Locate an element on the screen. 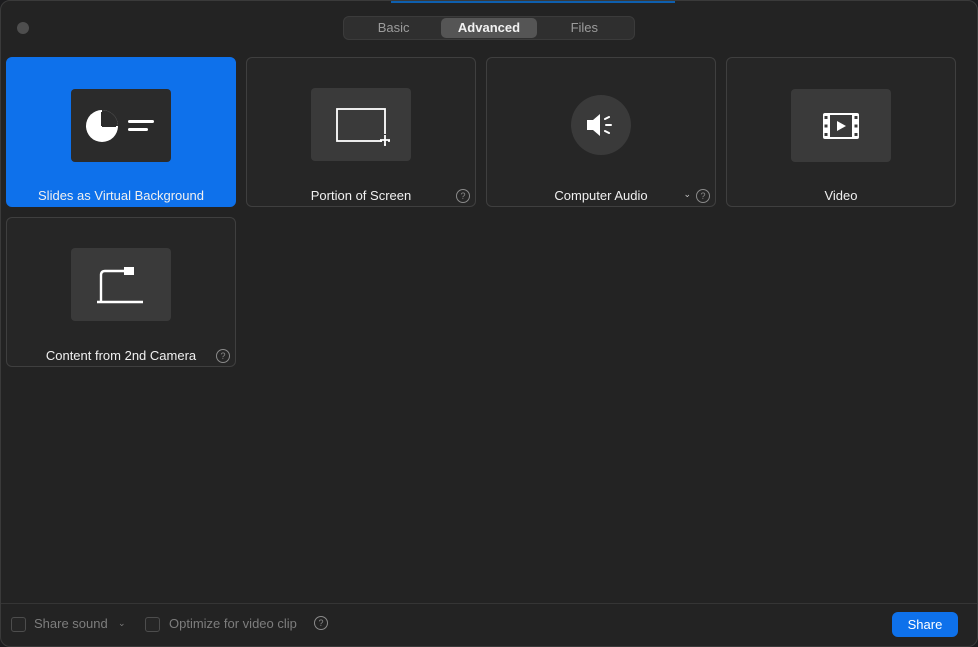 This screenshot has height=647, width=978. tile-portion-of-screen: Portion of Screen ? is located at coordinates (361, 132).